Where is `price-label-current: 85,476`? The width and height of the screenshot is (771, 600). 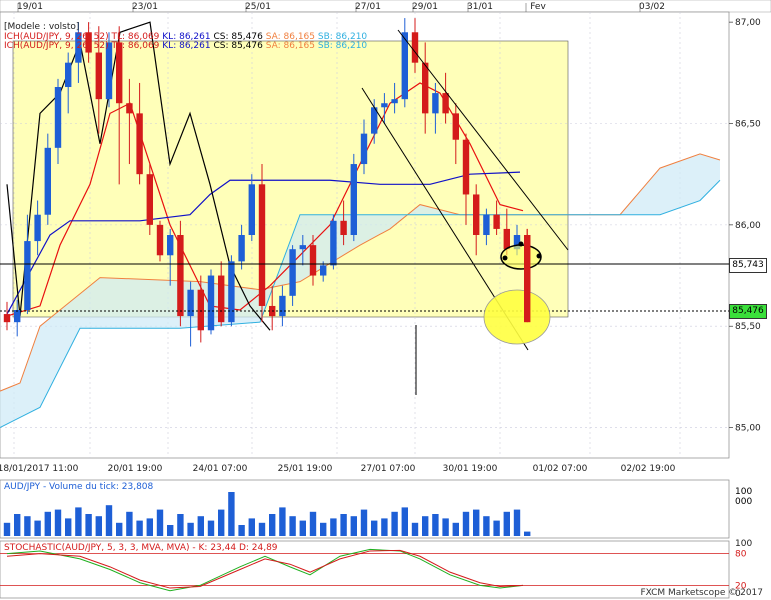 price-label-current: 85,476 is located at coordinates (748, 311).